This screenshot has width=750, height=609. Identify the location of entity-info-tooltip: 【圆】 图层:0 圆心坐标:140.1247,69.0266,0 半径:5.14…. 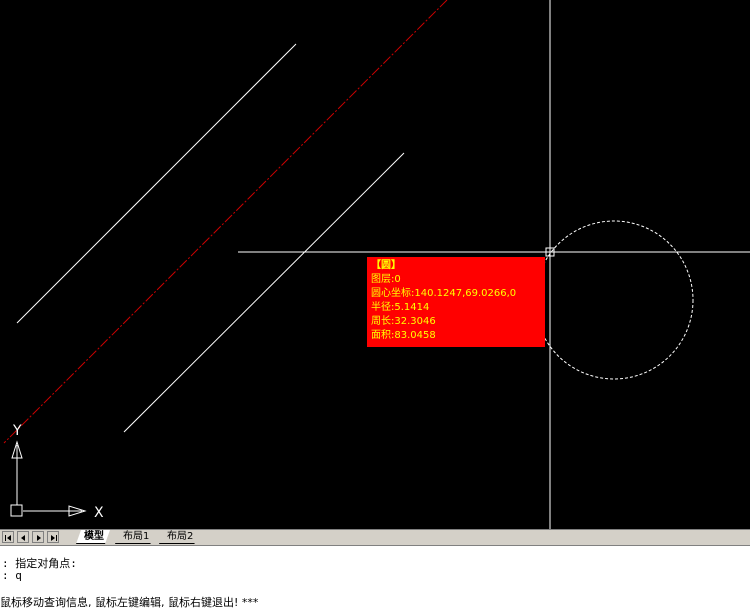
(456, 302).